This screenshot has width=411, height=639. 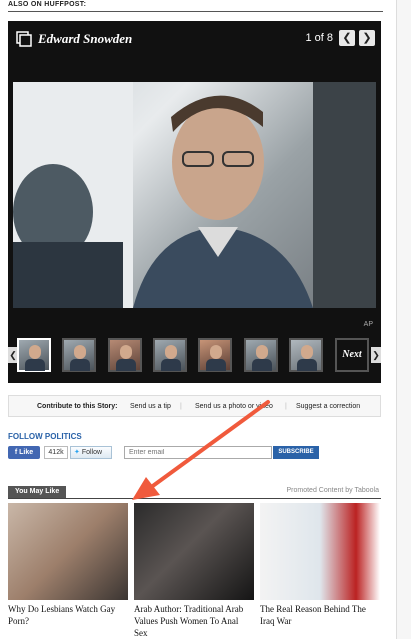 What do you see at coordinates (150, 406) in the screenshot?
I see `send-tip-link: Send us a tip` at bounding box center [150, 406].